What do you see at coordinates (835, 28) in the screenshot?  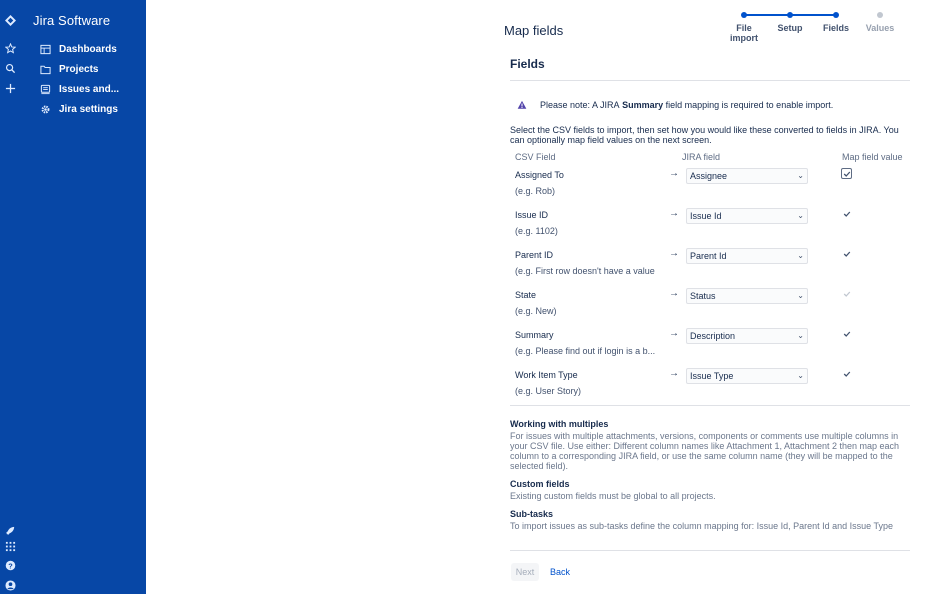 I see `progress-step-fields: Fields` at bounding box center [835, 28].